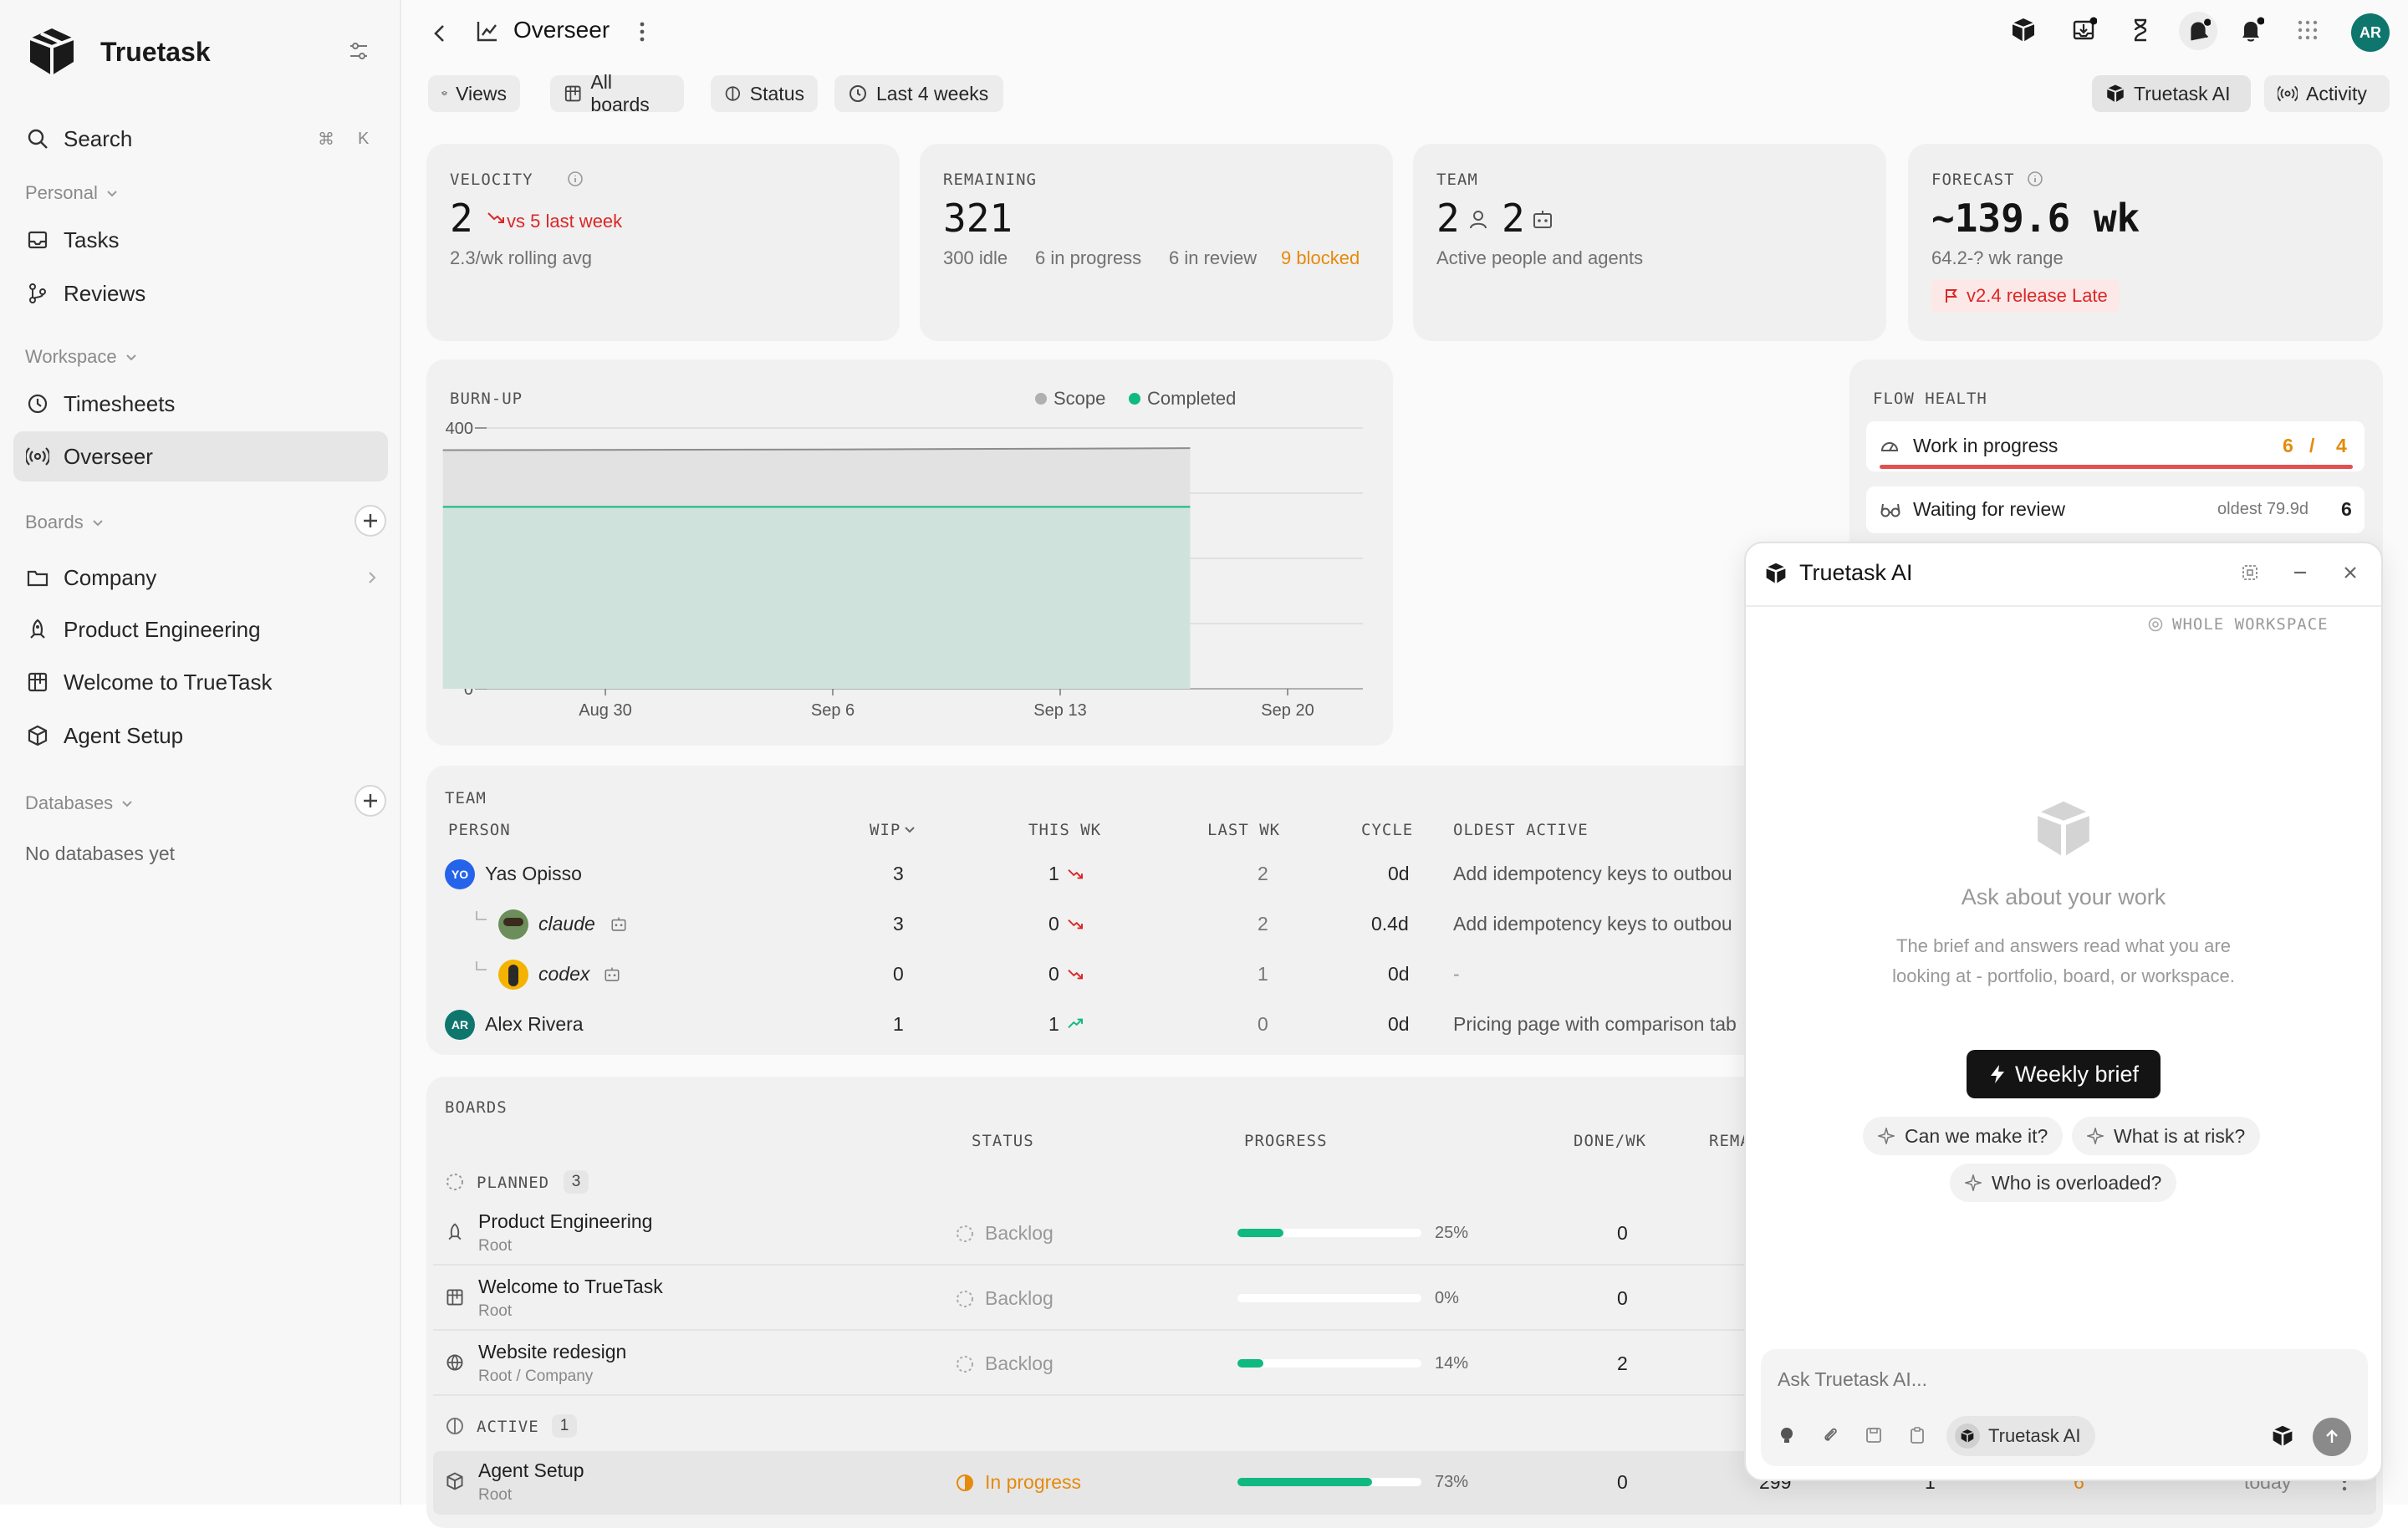  I want to click on progress-pct: 0%, so click(1447, 1298).